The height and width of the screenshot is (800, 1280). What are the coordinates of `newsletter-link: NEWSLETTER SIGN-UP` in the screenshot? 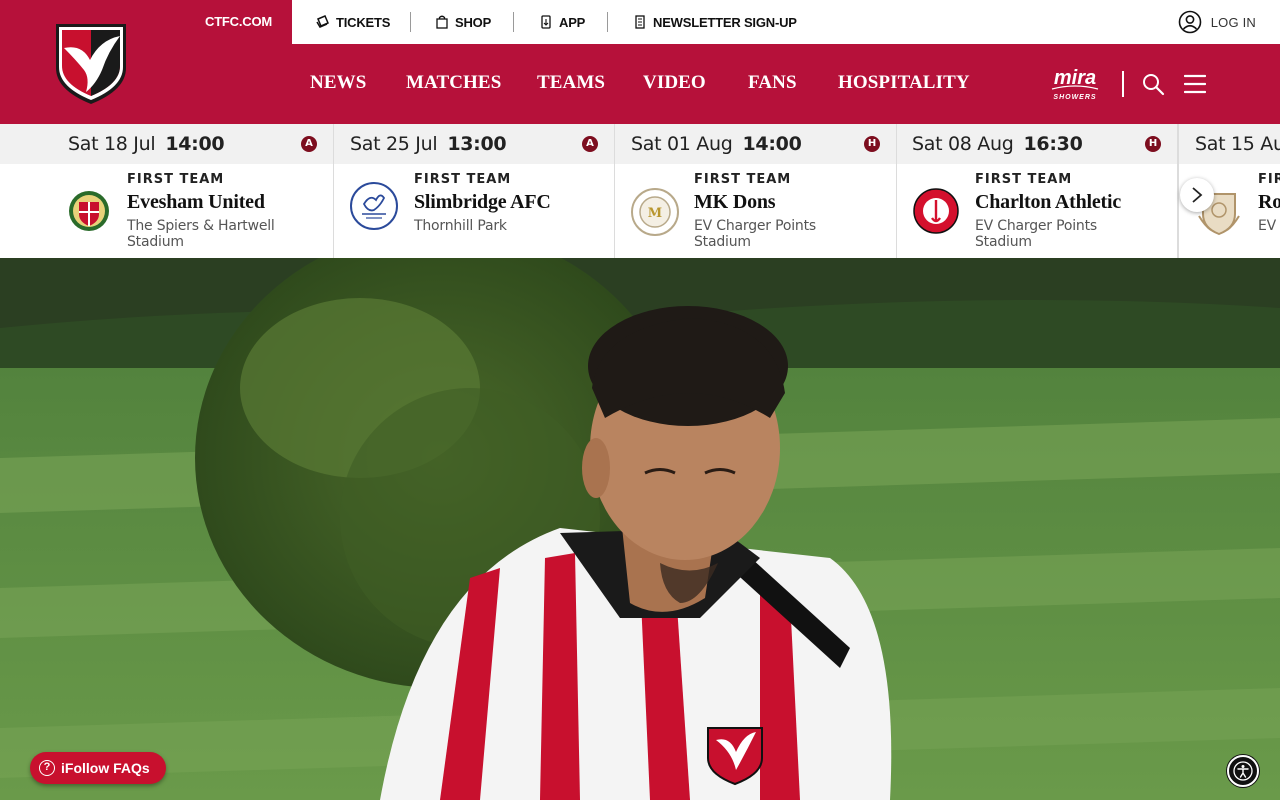 It's located at (715, 22).